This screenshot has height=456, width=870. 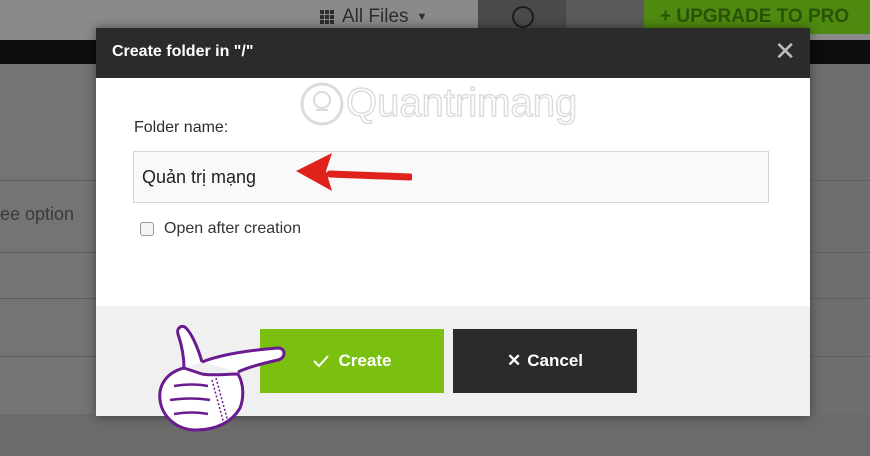 What do you see at coordinates (461, 103) in the screenshot?
I see `watermark-text: Quantrimang` at bounding box center [461, 103].